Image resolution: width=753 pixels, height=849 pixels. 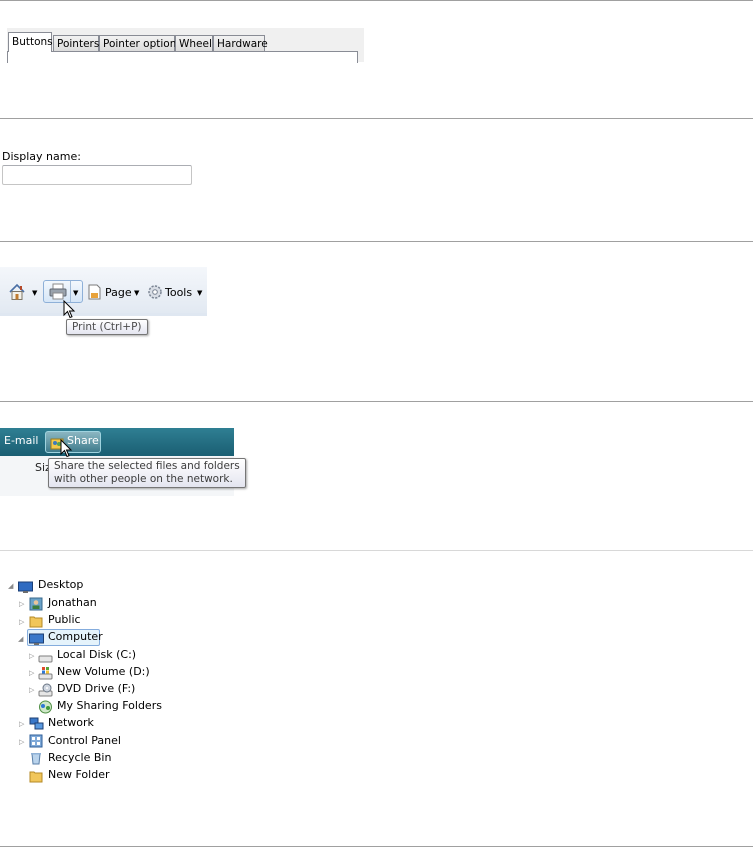 What do you see at coordinates (78, 775) in the screenshot?
I see `tree-item-new-folder: New Folder` at bounding box center [78, 775].